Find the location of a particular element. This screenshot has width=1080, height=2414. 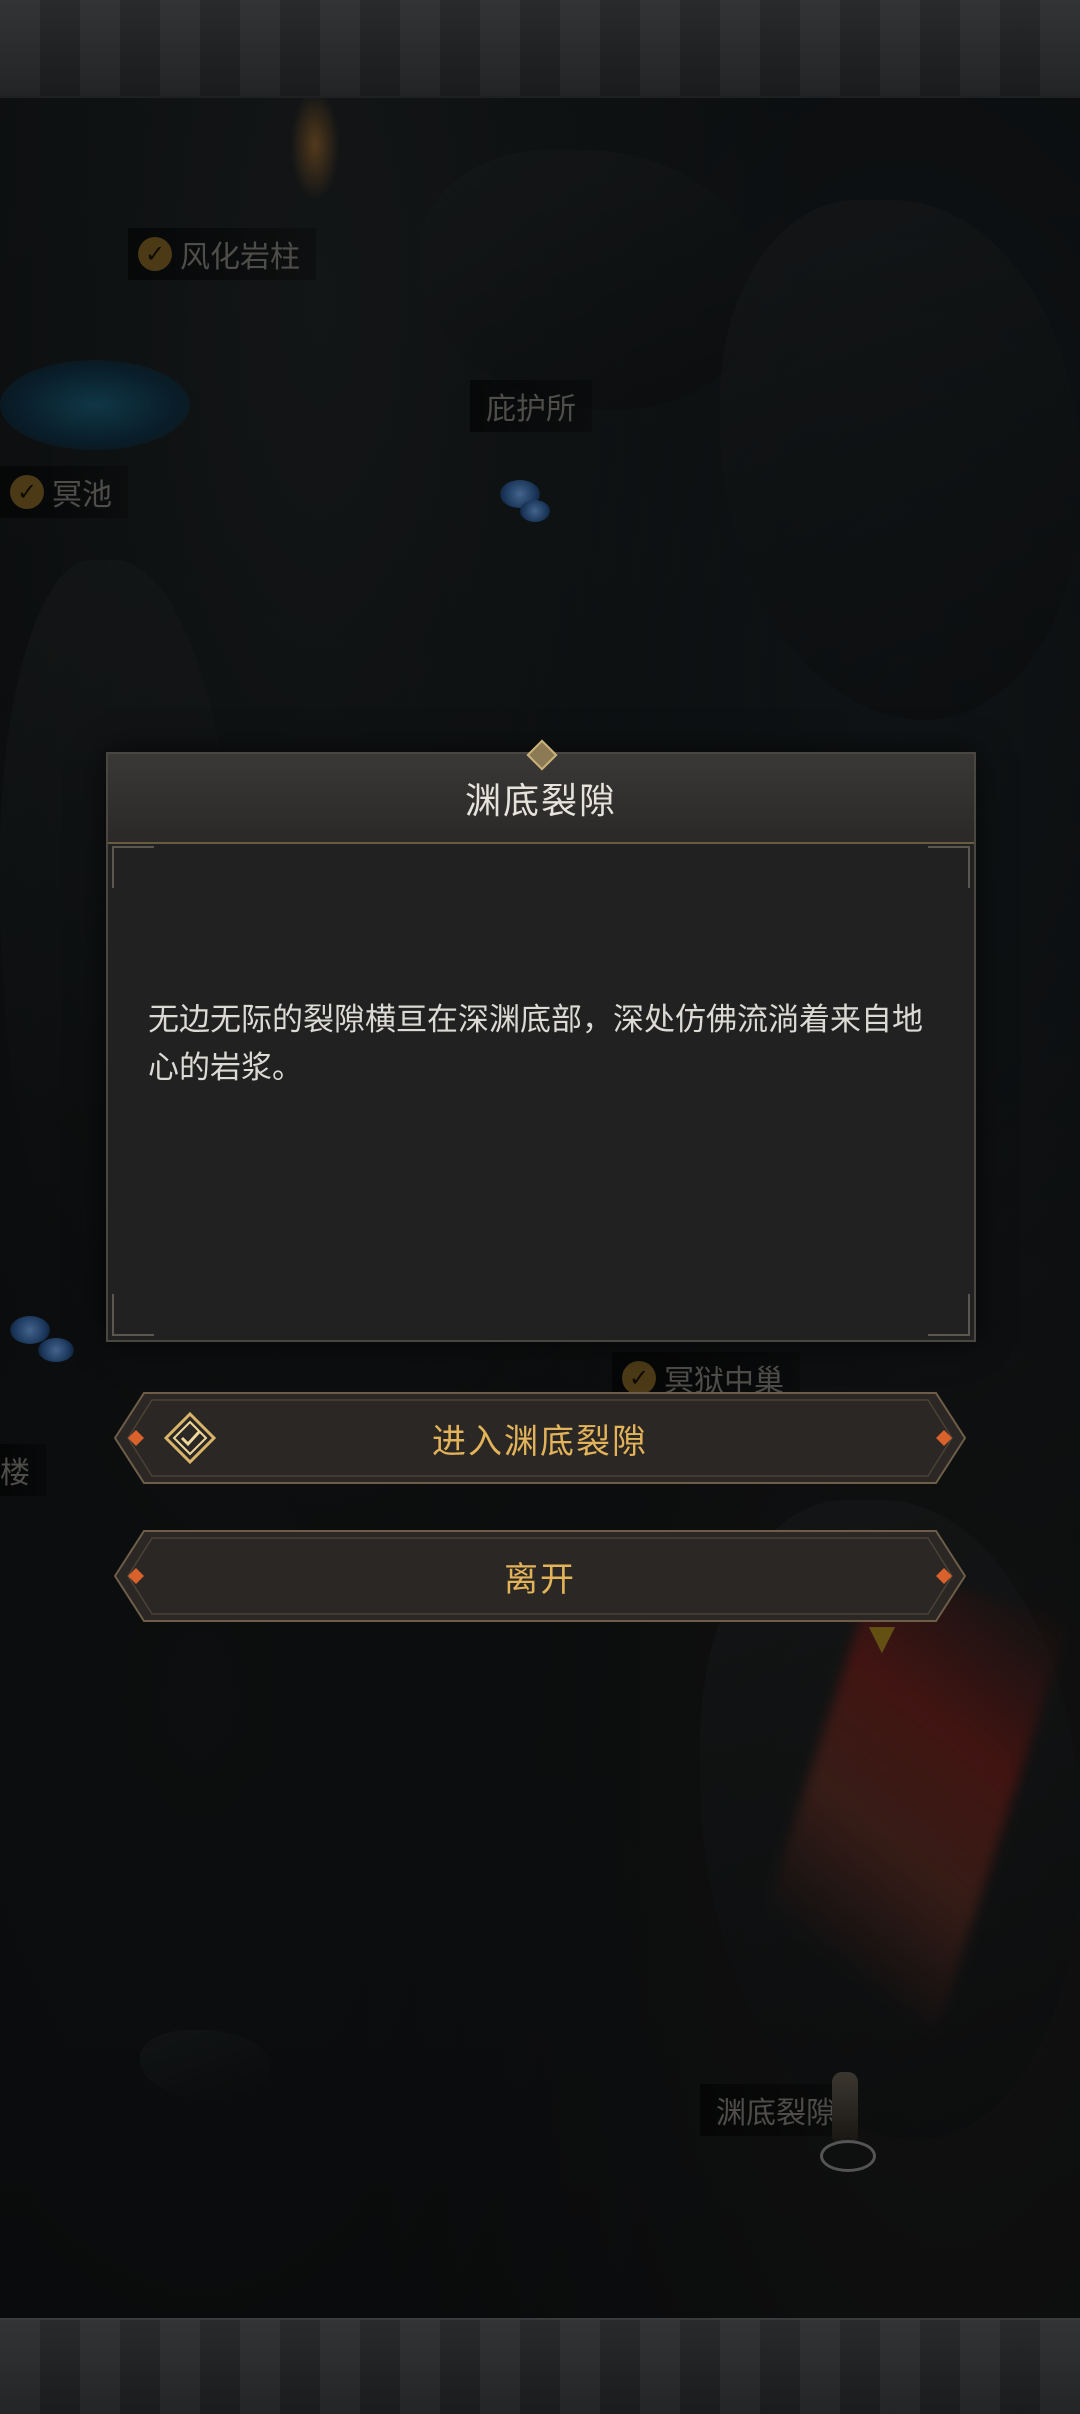

dialog-description: 无边无际的裂隙横亘在深渊底部，深处仿佛流淌着来自地心的岩浆。 is located at coordinates (535, 1044).